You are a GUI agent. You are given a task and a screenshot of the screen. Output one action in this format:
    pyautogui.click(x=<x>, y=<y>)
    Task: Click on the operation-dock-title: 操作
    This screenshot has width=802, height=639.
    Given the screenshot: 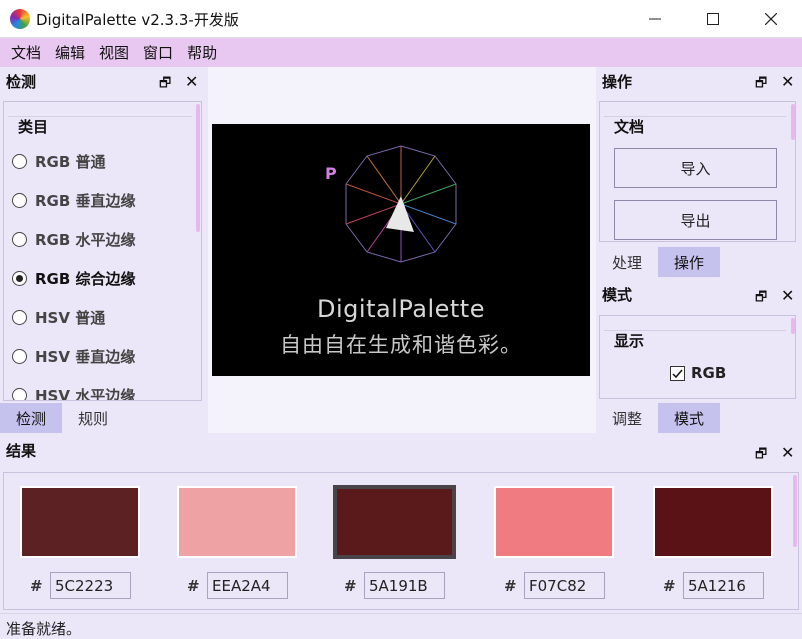 What is the action you would take?
    pyautogui.click(x=617, y=82)
    